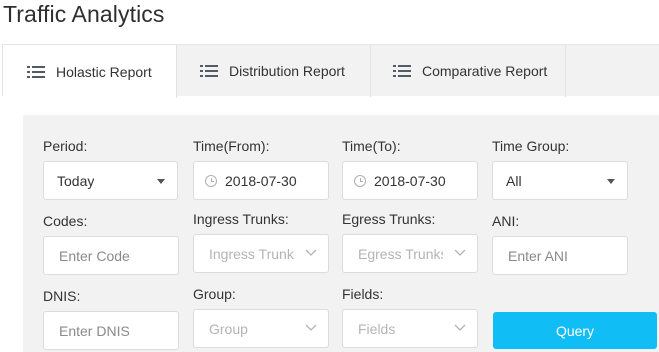 This screenshot has width=659, height=352. Describe the element at coordinates (389, 219) in the screenshot. I see `egress-trunks-label: Egress Trunks:` at that location.